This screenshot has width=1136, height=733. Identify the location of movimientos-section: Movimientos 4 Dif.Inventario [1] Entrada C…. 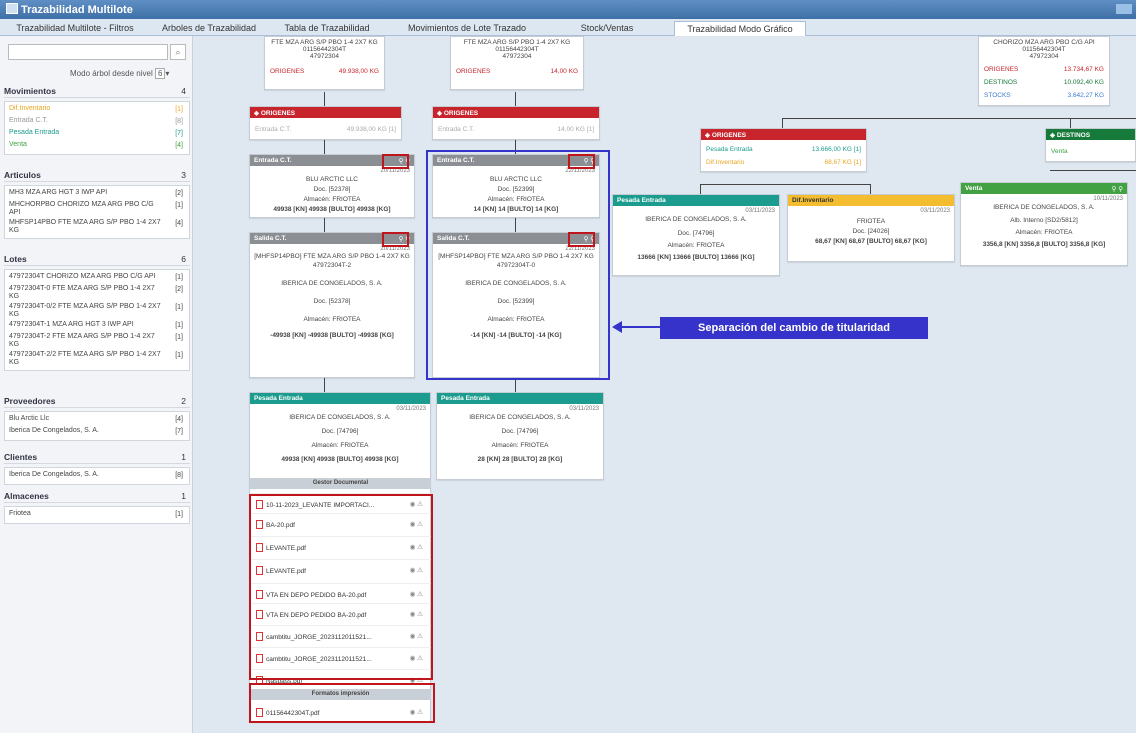
(97, 120).